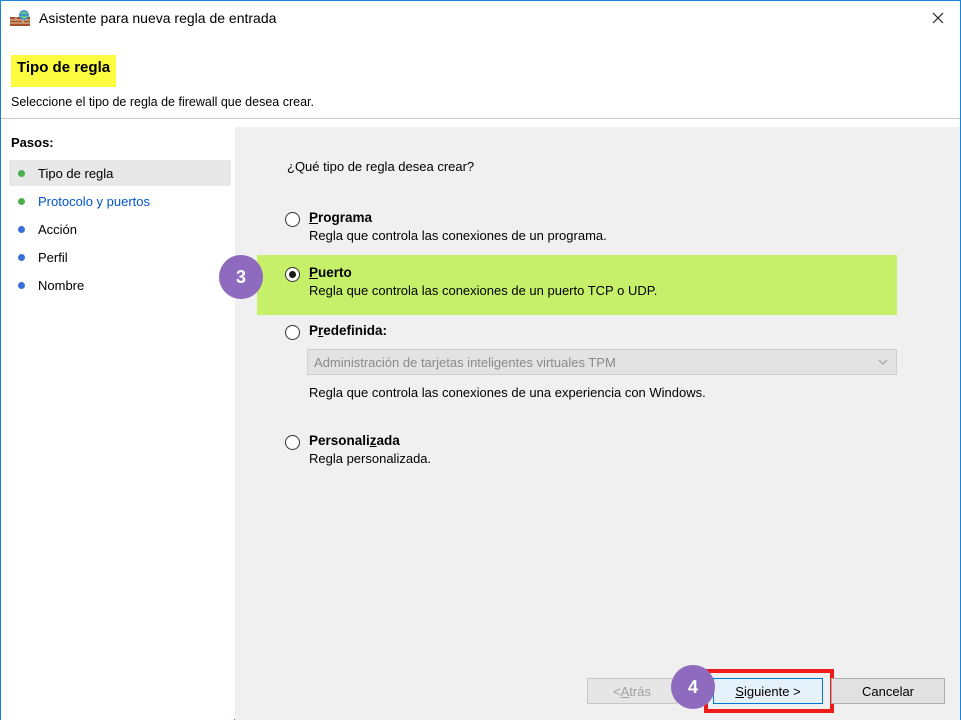  What do you see at coordinates (888, 691) in the screenshot?
I see `cancel-button: Cancelar` at bounding box center [888, 691].